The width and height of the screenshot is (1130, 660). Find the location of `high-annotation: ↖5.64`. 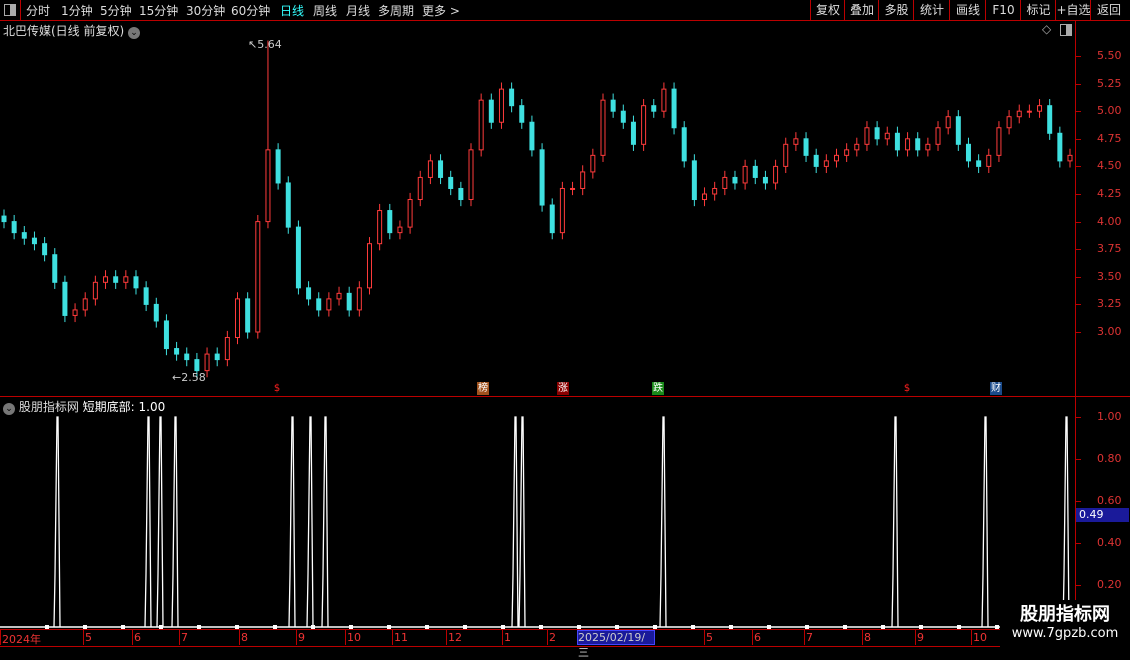

high-annotation: ↖5.64 is located at coordinates (265, 44).